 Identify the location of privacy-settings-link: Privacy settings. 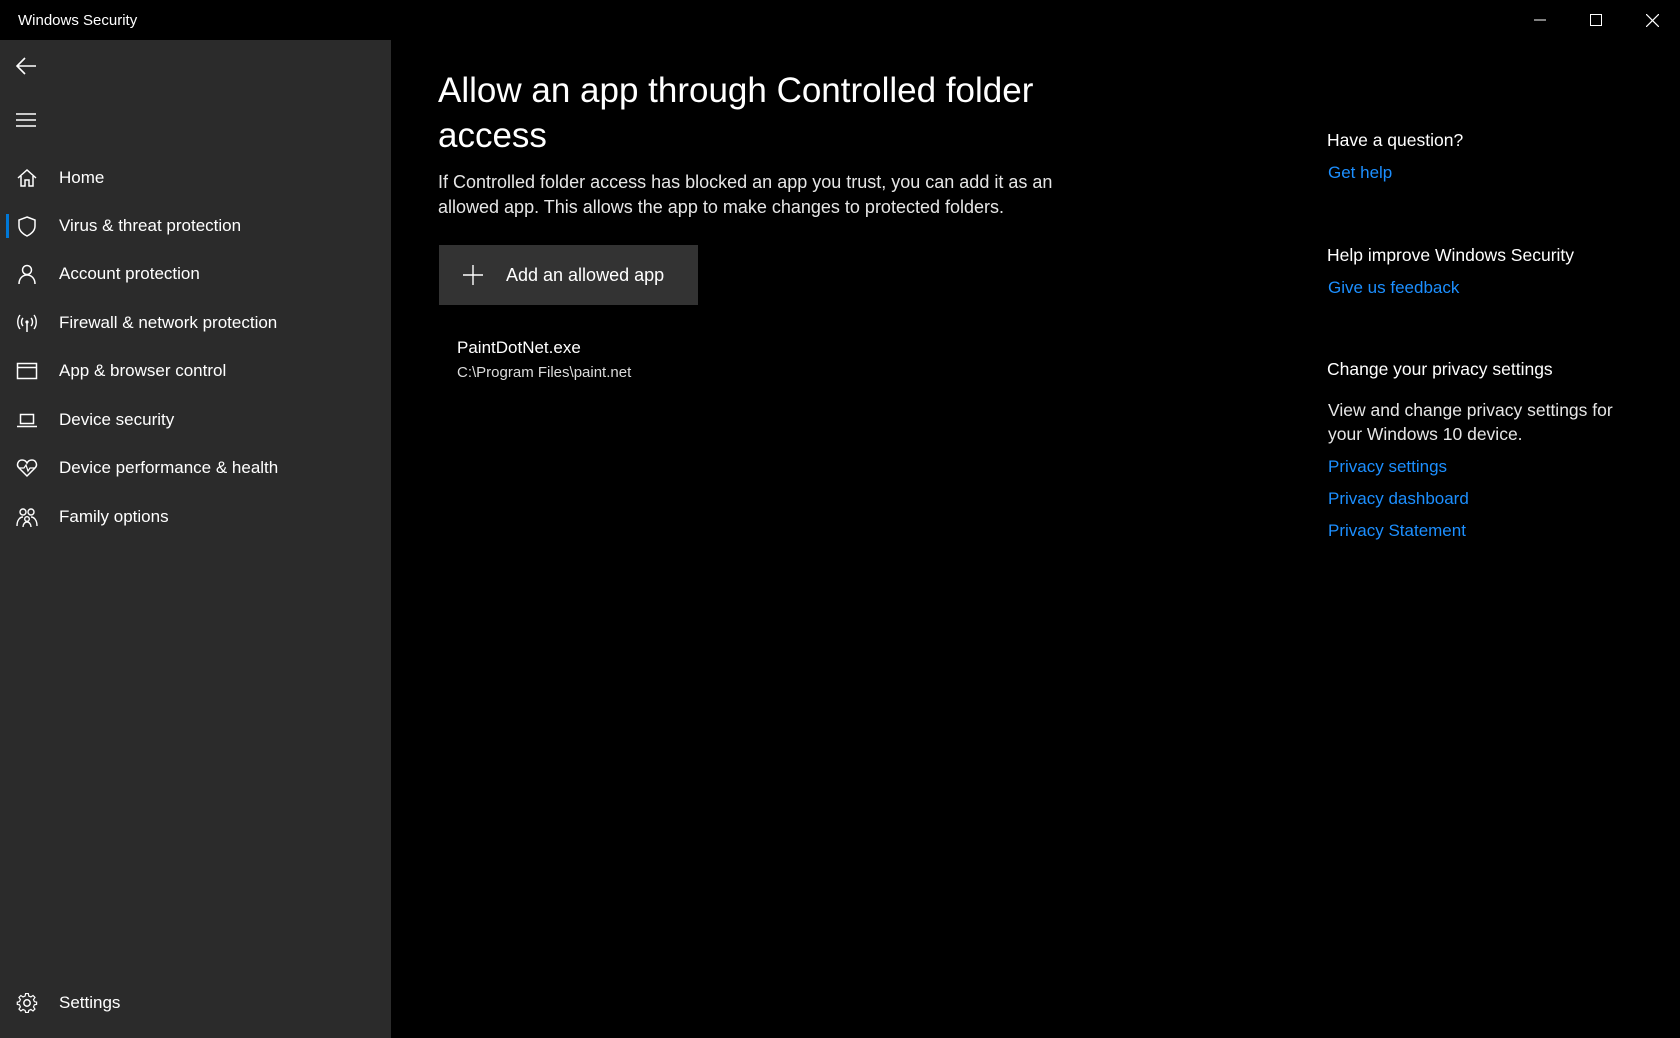
(1387, 467).